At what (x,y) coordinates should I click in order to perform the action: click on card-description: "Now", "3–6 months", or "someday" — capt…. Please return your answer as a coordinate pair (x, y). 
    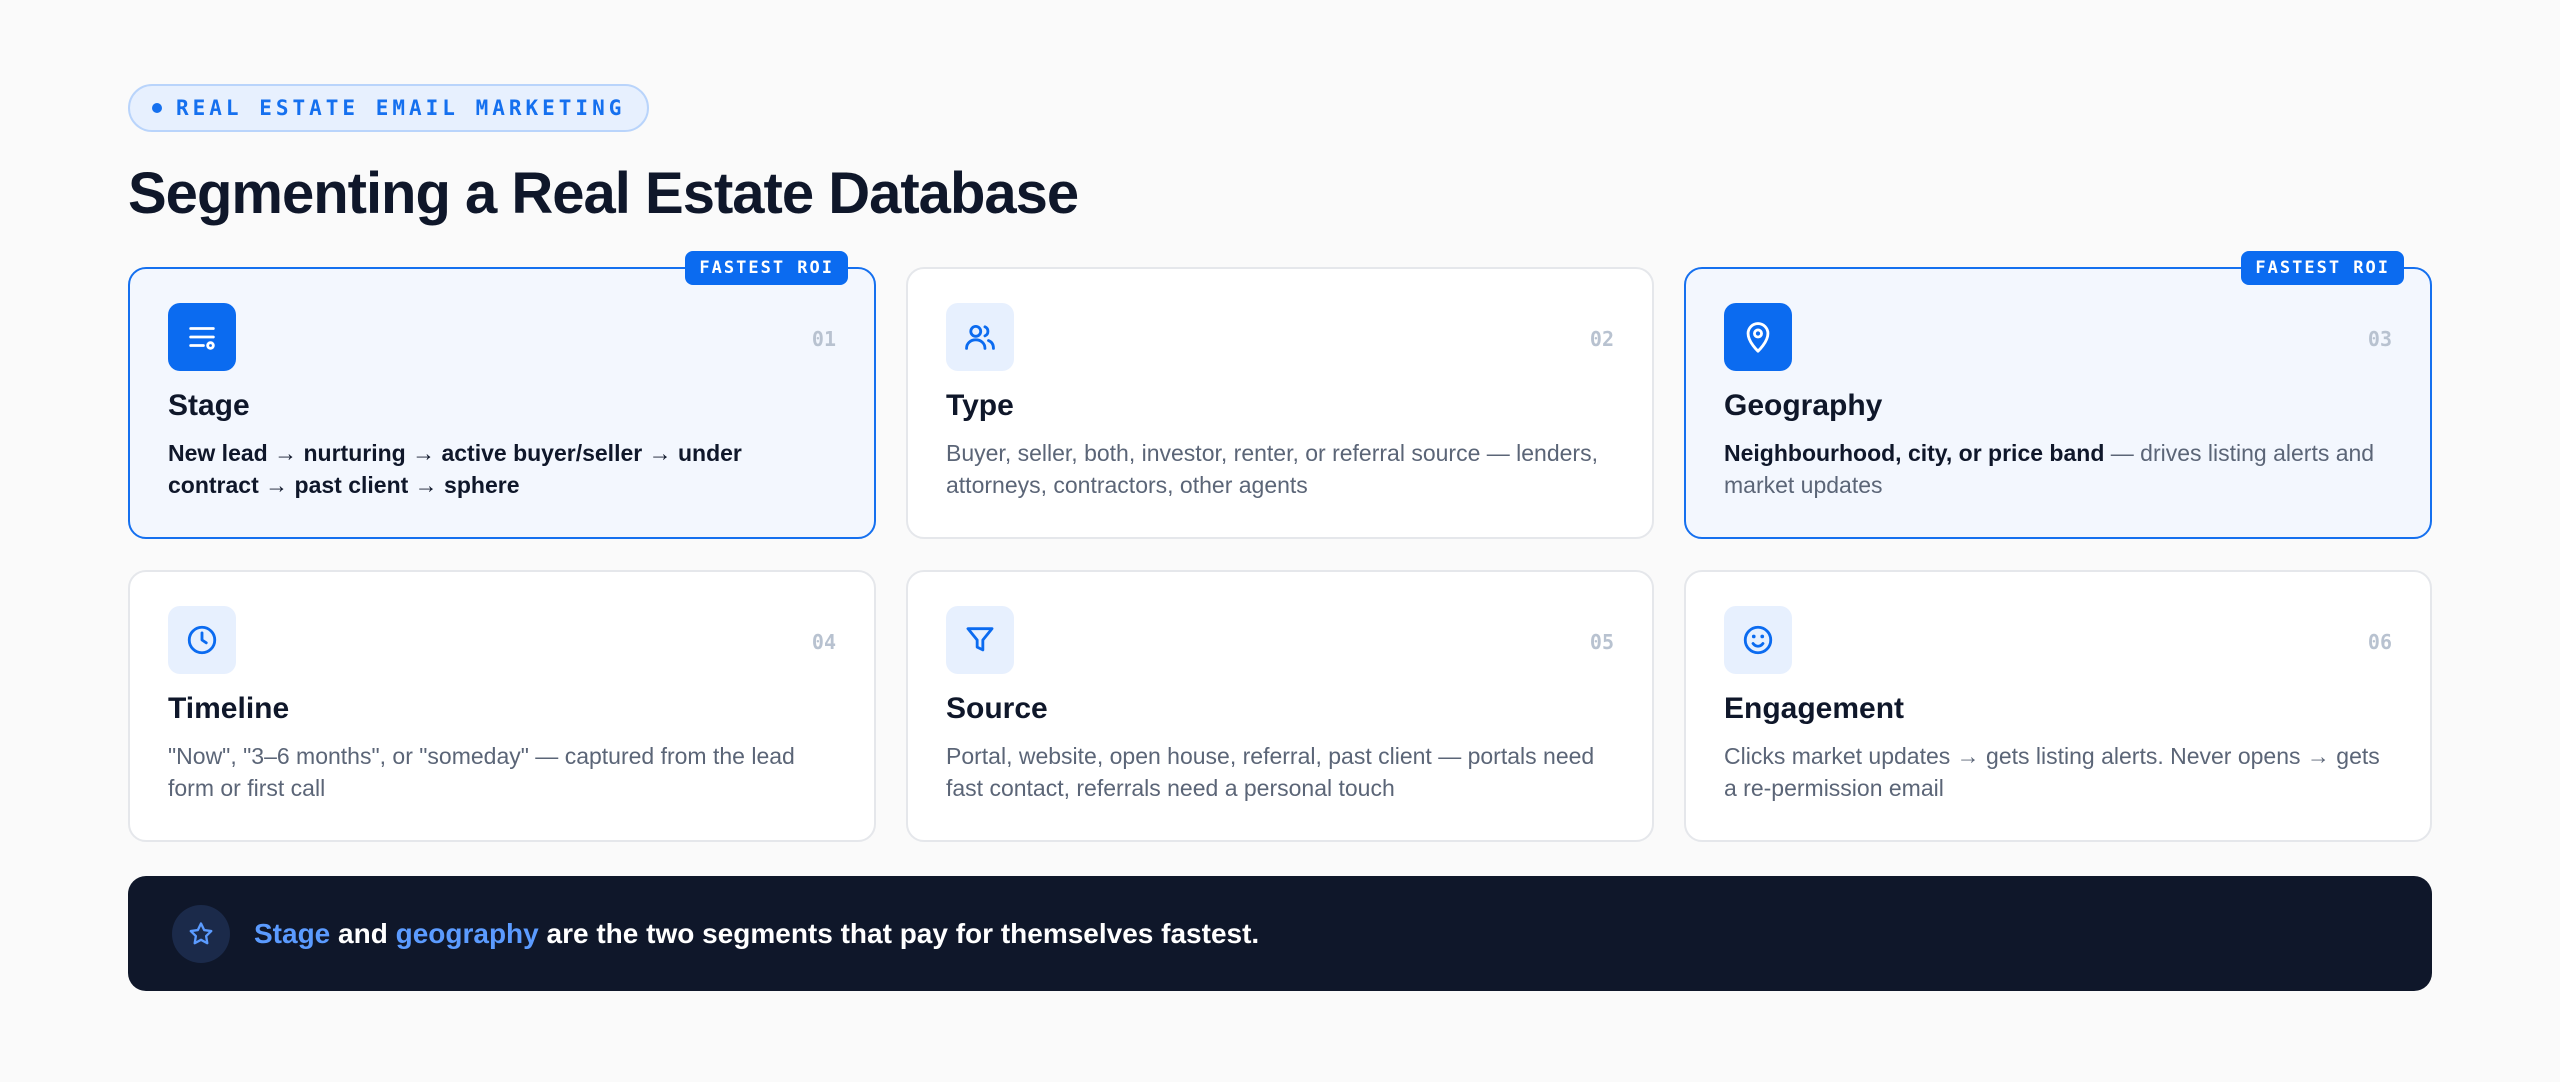
    Looking at the image, I should click on (481, 772).